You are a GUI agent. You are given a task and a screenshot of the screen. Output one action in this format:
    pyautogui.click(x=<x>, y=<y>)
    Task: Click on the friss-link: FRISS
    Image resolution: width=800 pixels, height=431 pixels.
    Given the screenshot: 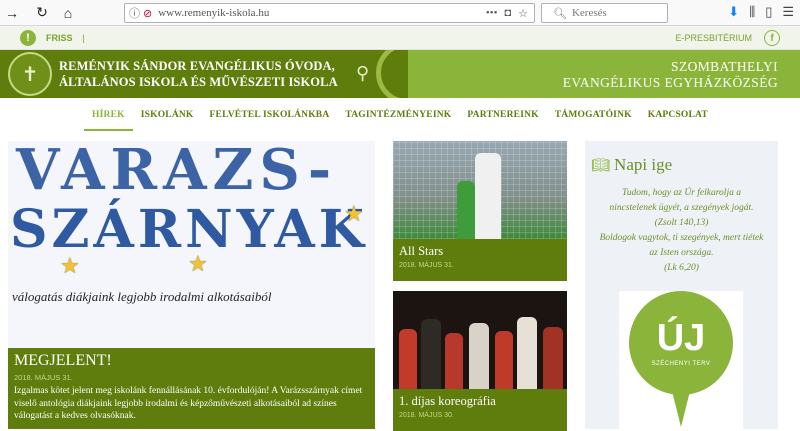 What is the action you would take?
    pyautogui.click(x=59, y=38)
    